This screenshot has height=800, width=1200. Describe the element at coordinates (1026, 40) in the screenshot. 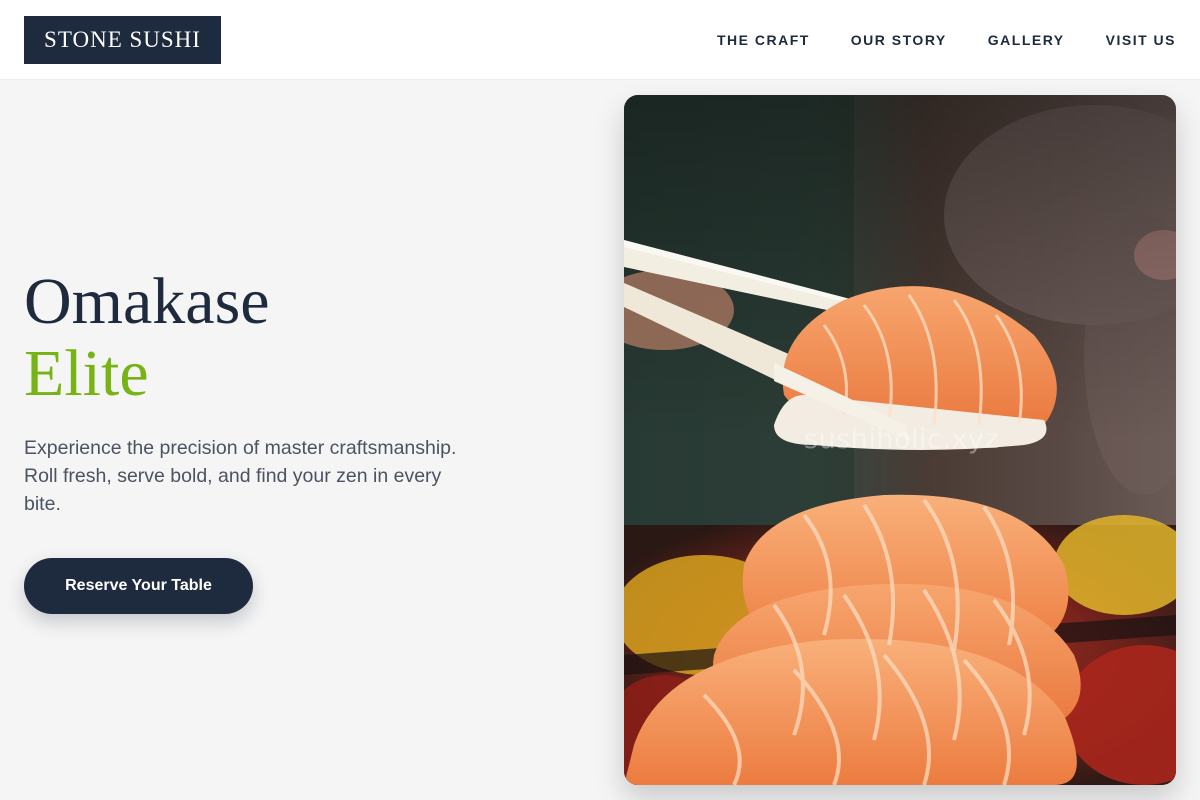

I see `nav-link-gallery: GALLERY` at that location.